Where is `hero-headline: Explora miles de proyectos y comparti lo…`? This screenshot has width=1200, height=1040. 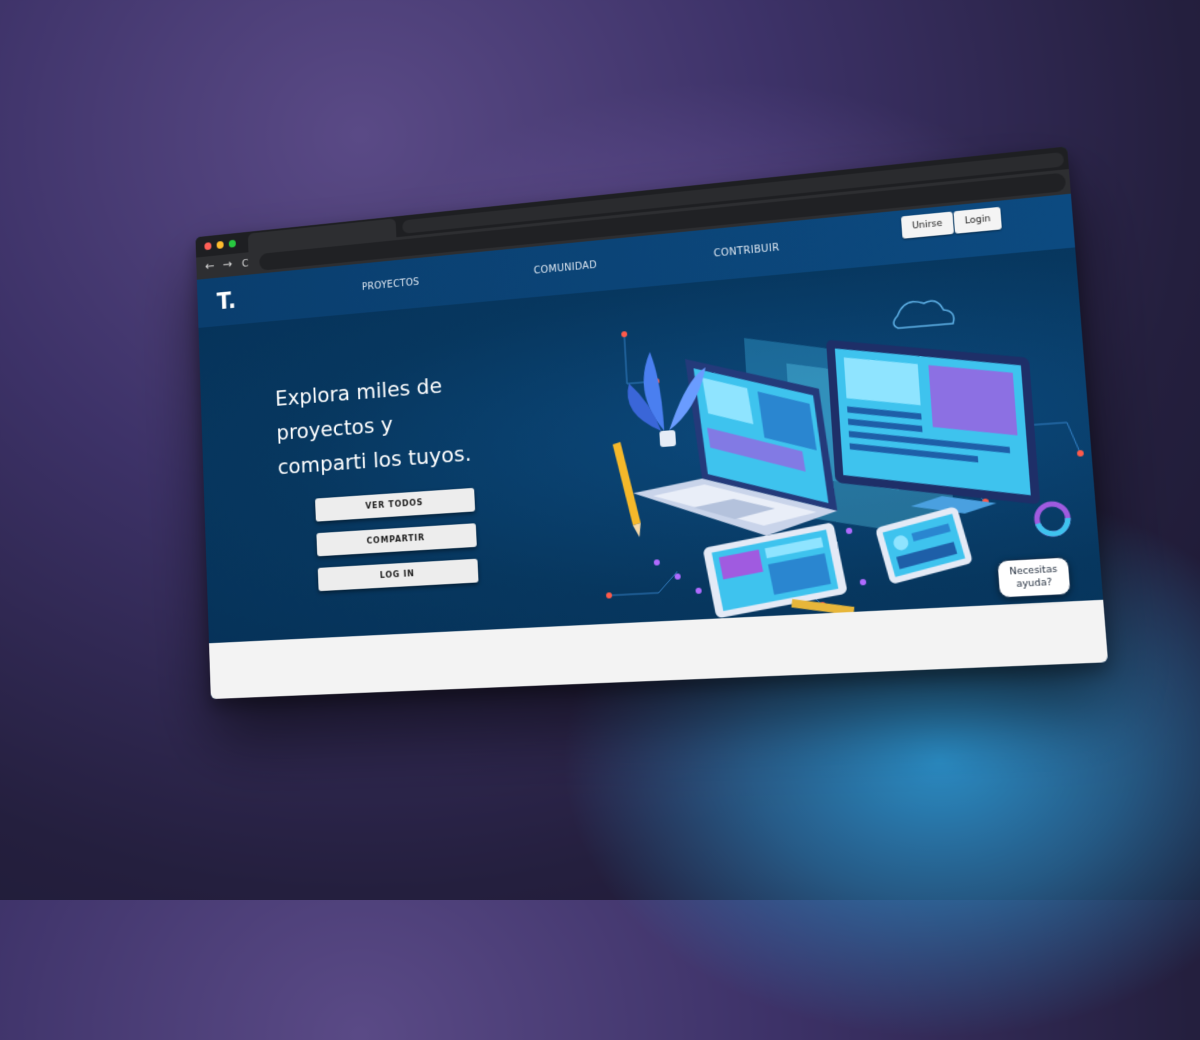
hero-headline: Explora miles de proyectos y comparti lo… is located at coordinates (397, 424).